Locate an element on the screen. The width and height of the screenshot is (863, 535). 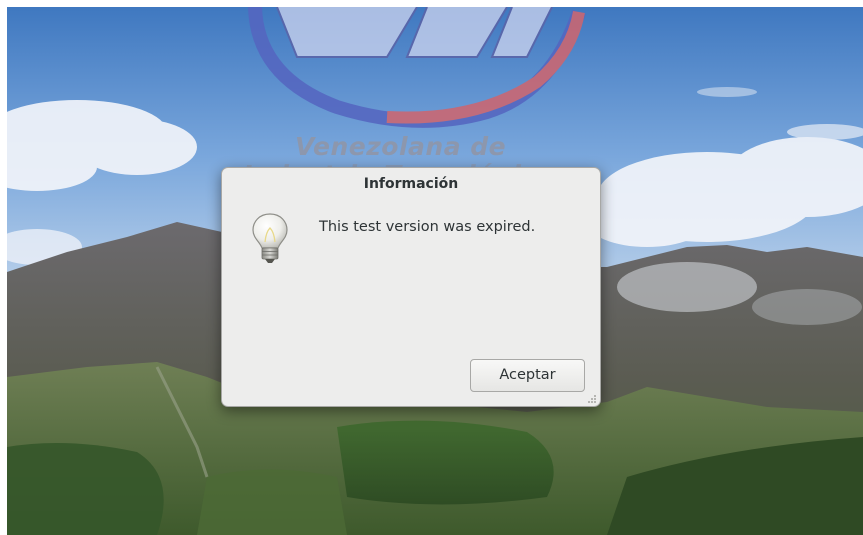
aceptar-button: Aceptar is located at coordinates (527, 375).